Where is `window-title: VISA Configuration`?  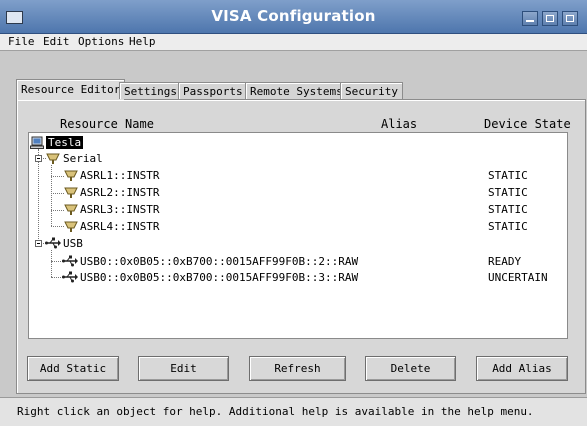
window-title: VISA Configuration is located at coordinates (293, 16).